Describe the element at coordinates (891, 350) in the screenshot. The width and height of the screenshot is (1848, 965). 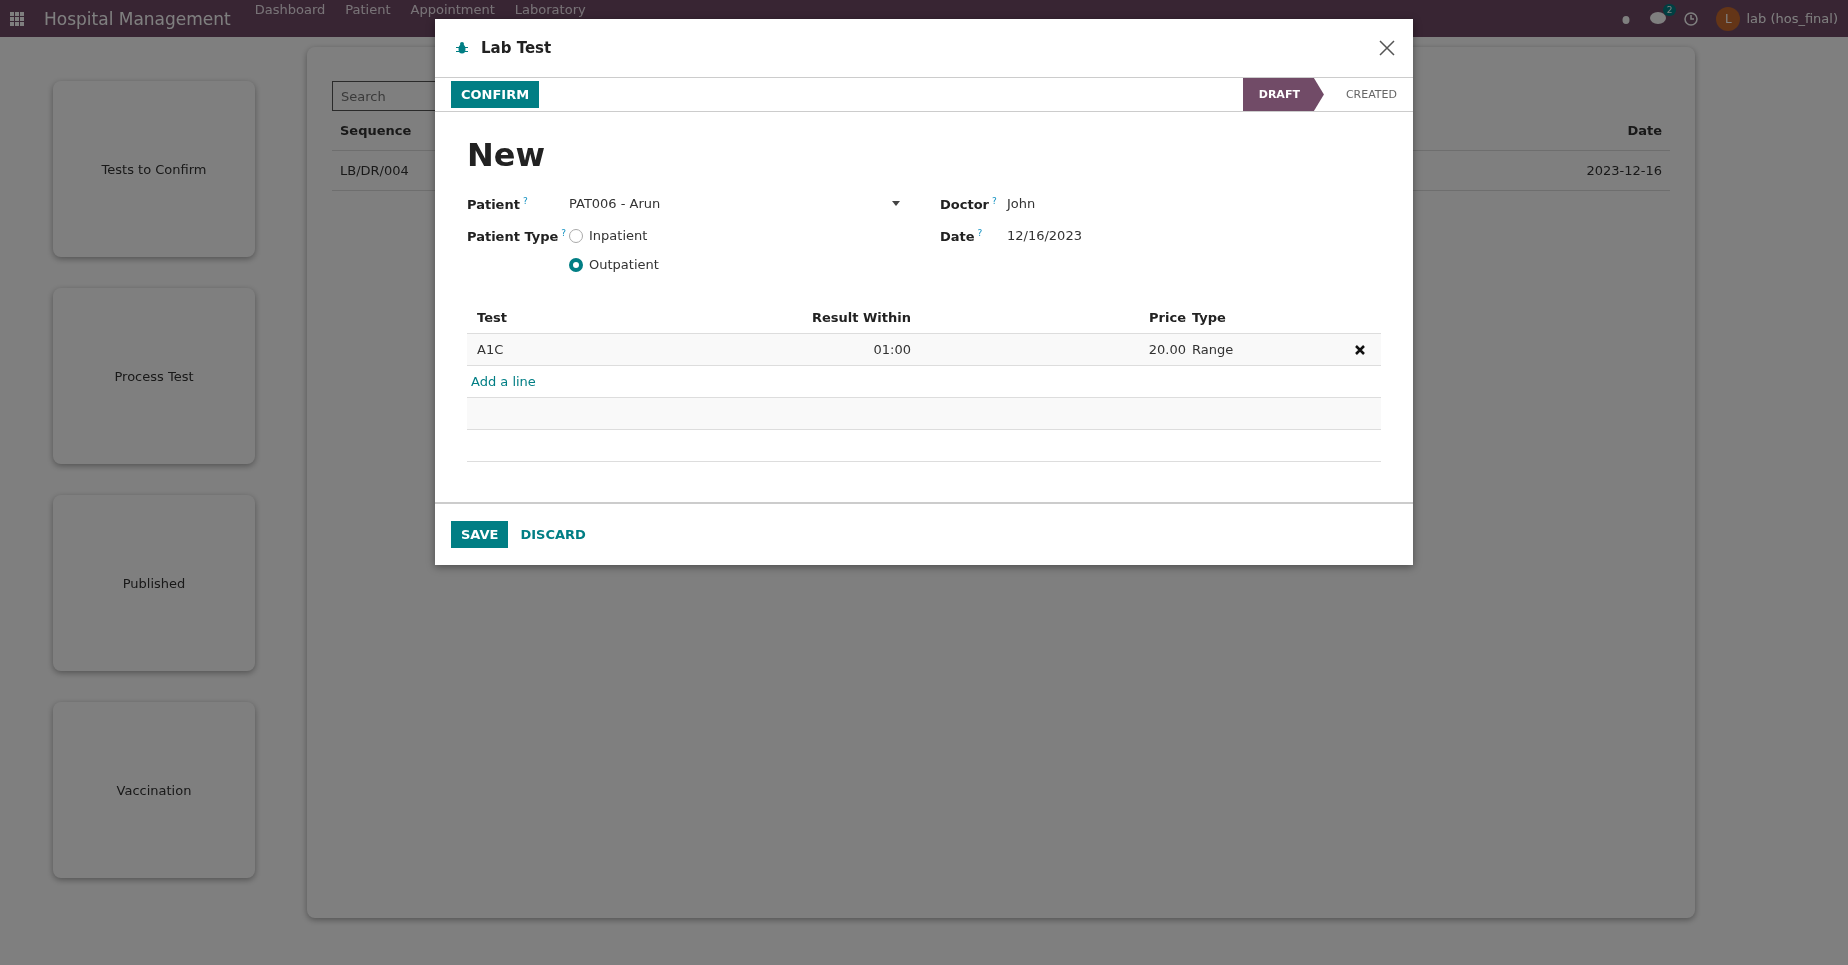
I see `table-cell-text: 01:00` at that location.